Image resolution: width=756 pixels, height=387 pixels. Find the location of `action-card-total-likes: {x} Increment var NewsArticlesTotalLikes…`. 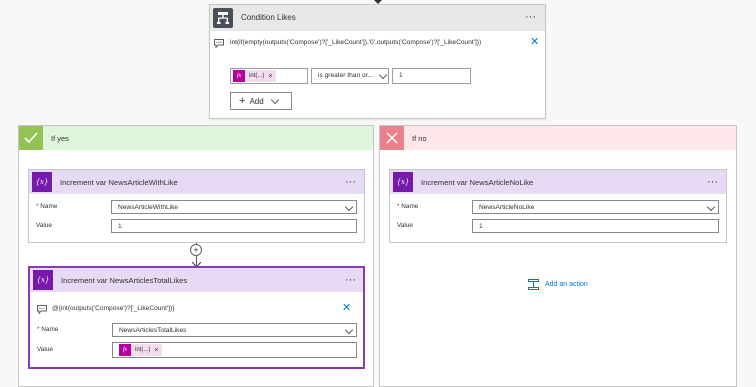

action-card-total-likes: {x} Increment var NewsArticlesTotalLikes… is located at coordinates (196, 317).